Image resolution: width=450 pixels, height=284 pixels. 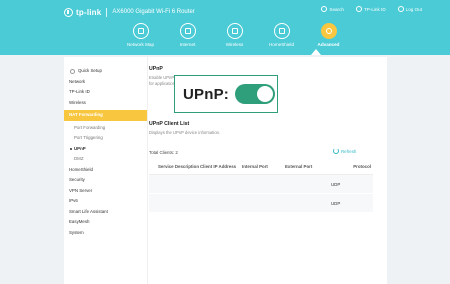 What do you see at coordinates (336, 151) in the screenshot?
I see `refresh-icon` at bounding box center [336, 151].